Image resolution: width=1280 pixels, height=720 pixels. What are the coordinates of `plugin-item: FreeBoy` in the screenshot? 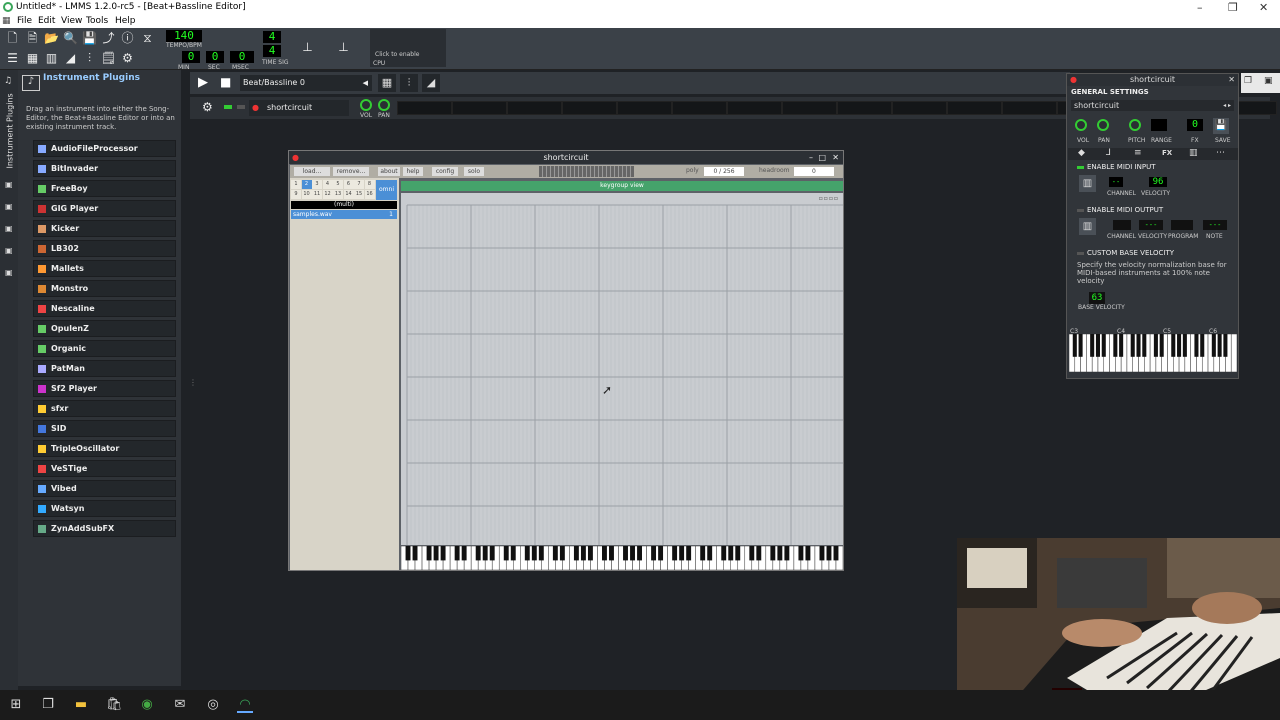 It's located at (104, 188).